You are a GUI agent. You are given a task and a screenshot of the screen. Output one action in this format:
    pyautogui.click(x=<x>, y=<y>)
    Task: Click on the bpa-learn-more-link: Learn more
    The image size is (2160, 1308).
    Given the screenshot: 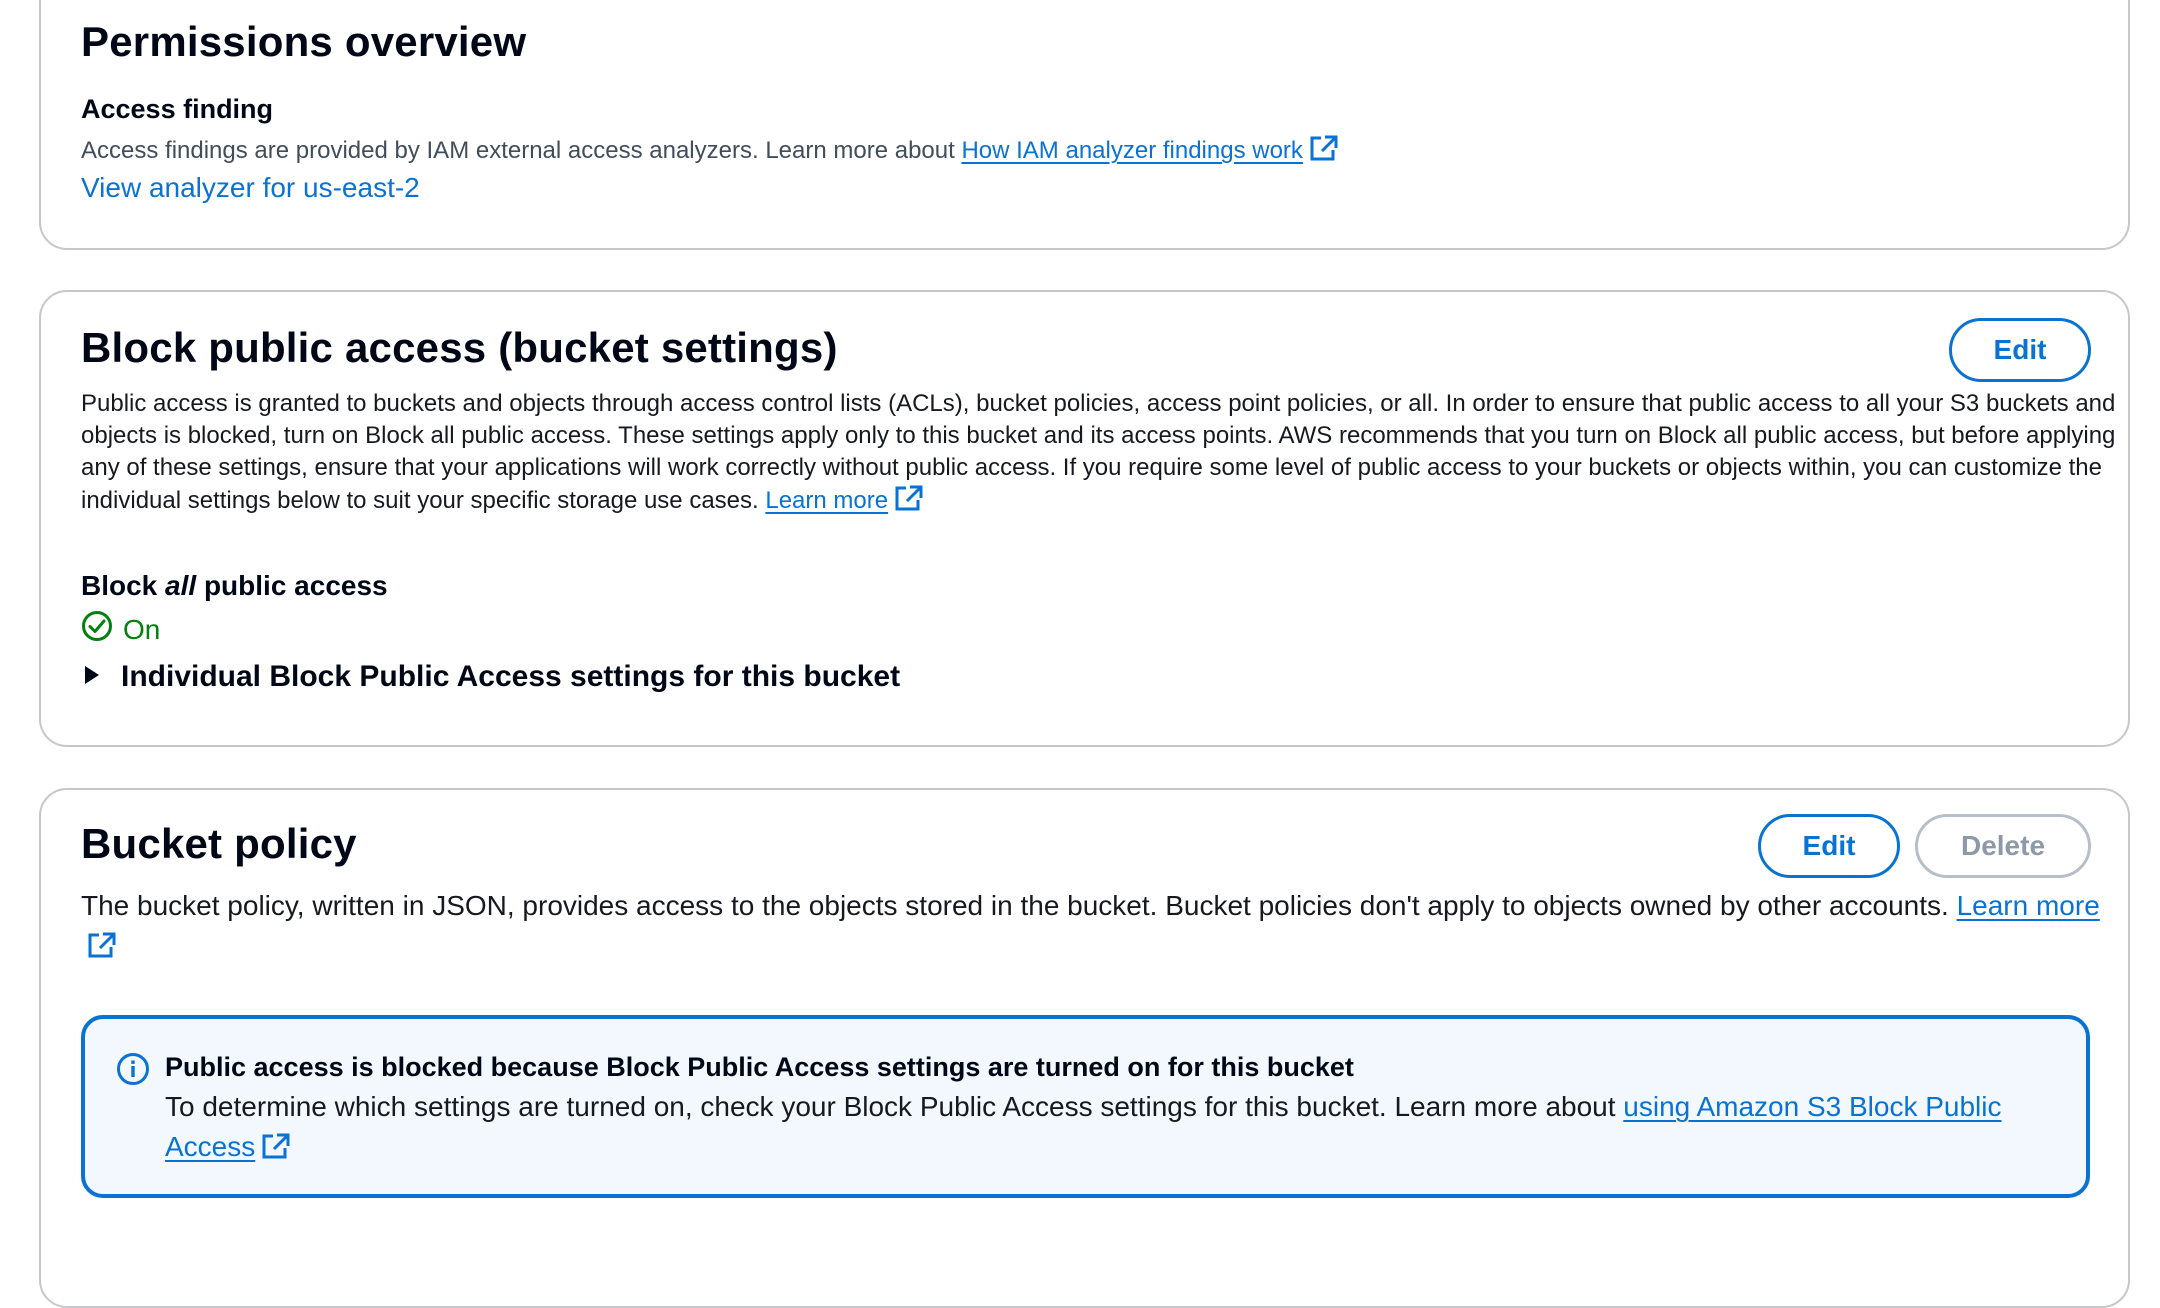 What is the action you would take?
    pyautogui.click(x=826, y=500)
    